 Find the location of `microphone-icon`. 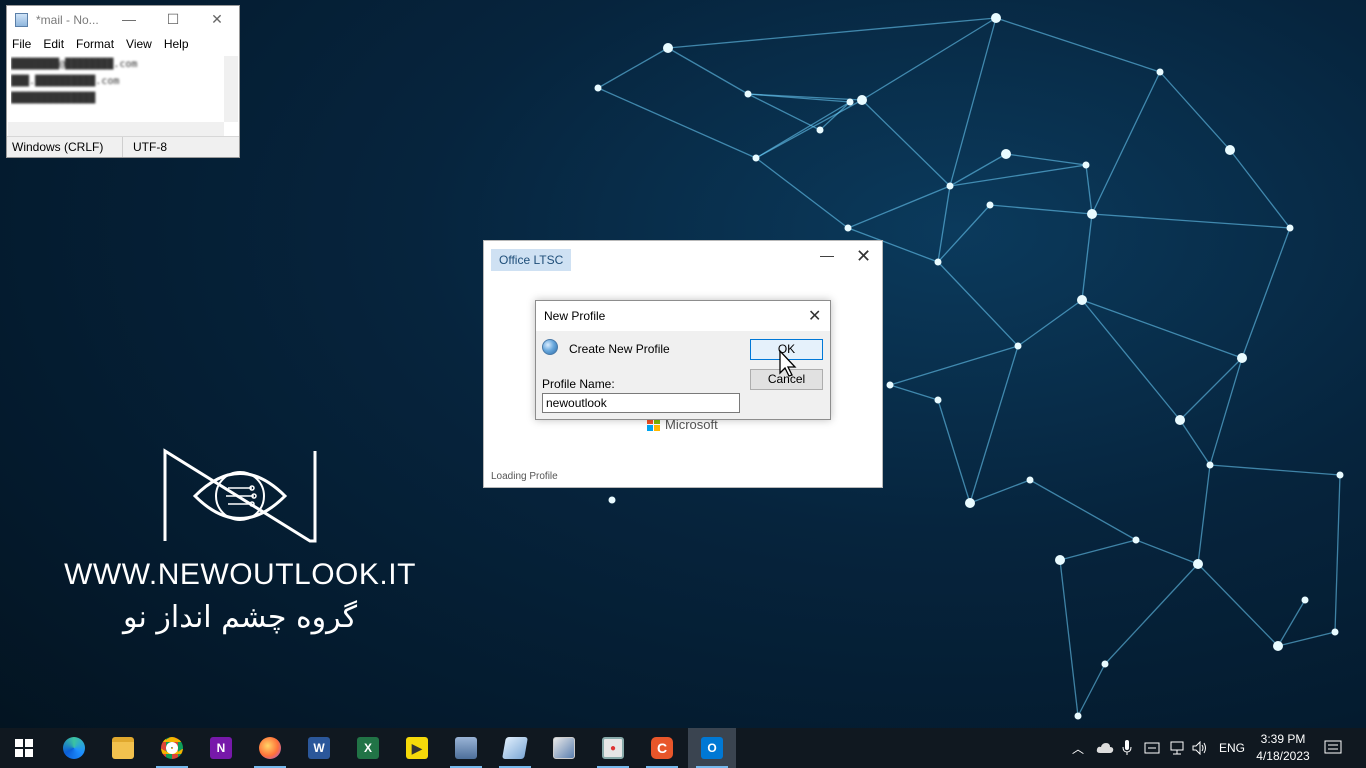

microphone-icon is located at coordinates (1127, 747).